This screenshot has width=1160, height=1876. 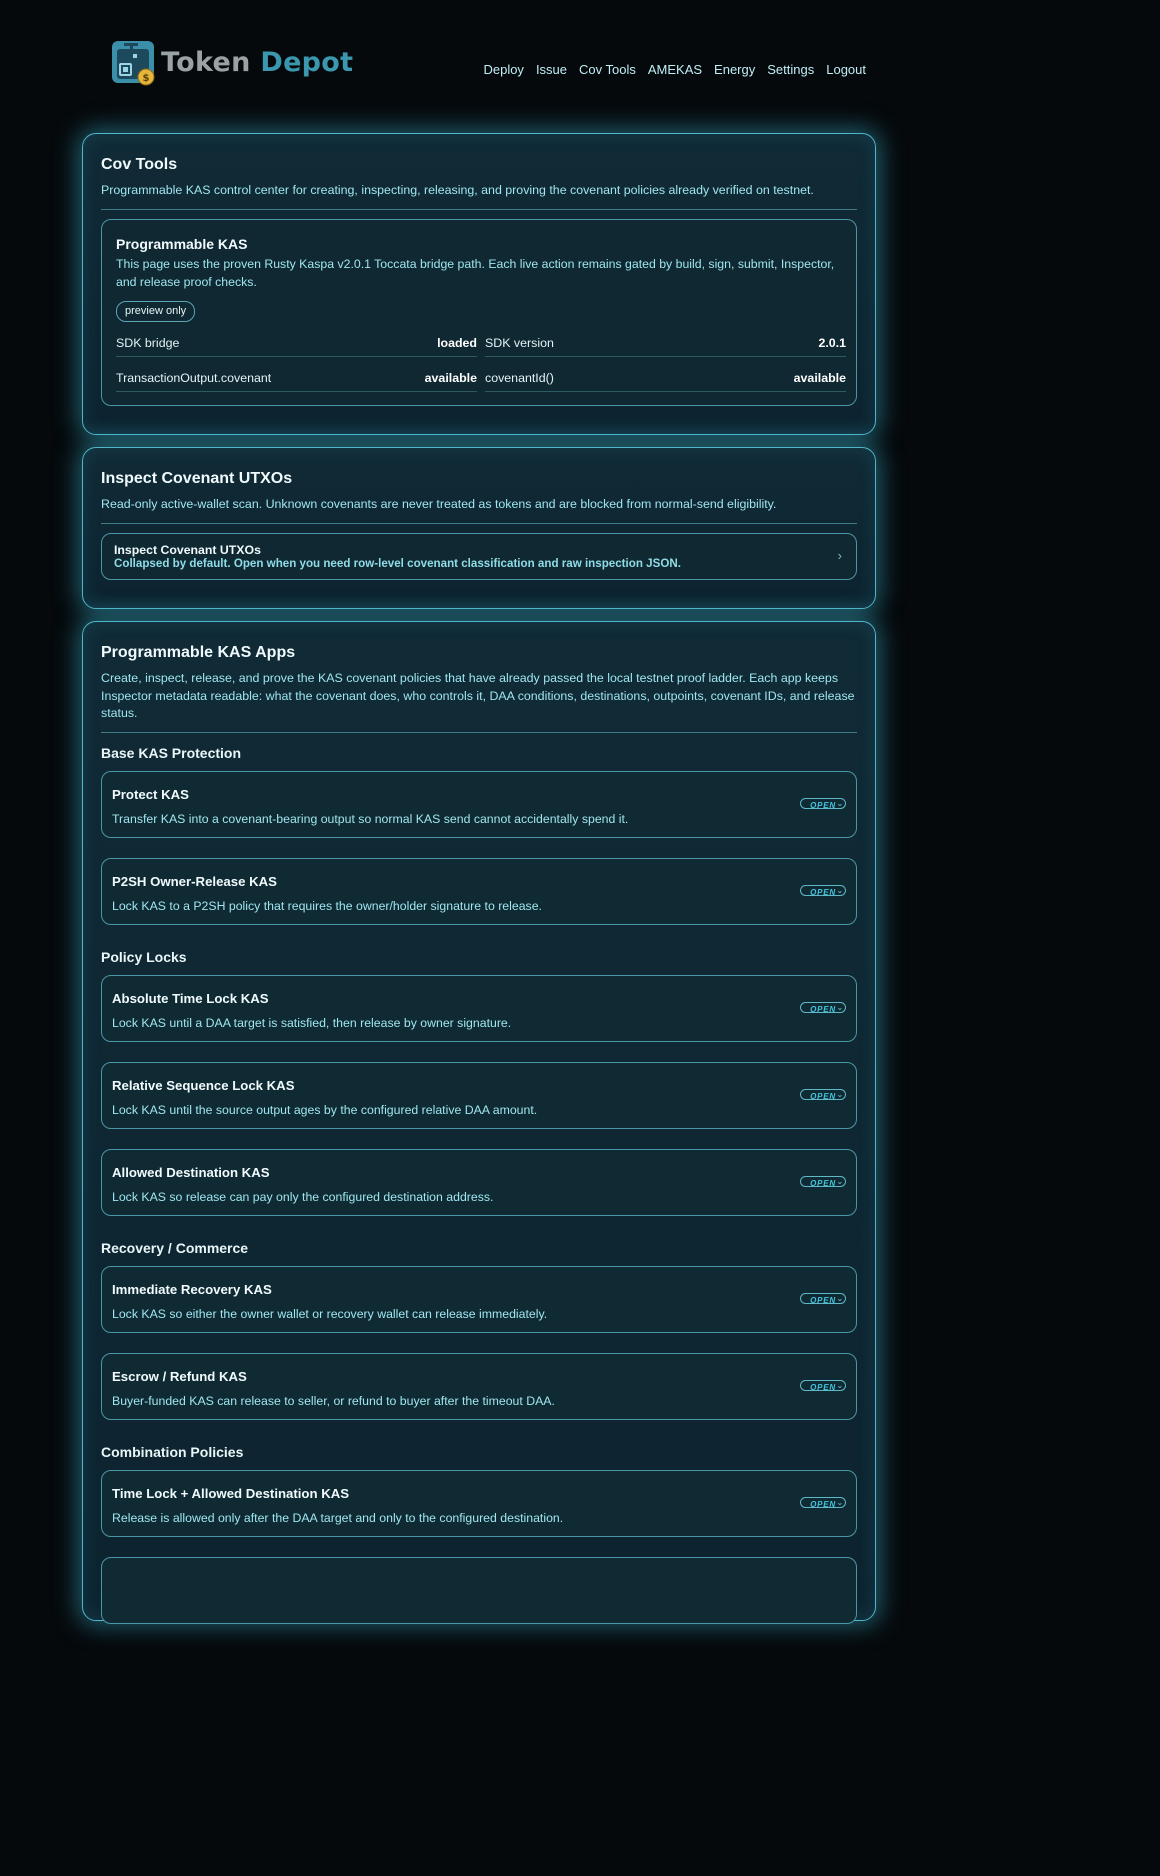 What do you see at coordinates (479, 1590) in the screenshot?
I see `app-card-partial` at bounding box center [479, 1590].